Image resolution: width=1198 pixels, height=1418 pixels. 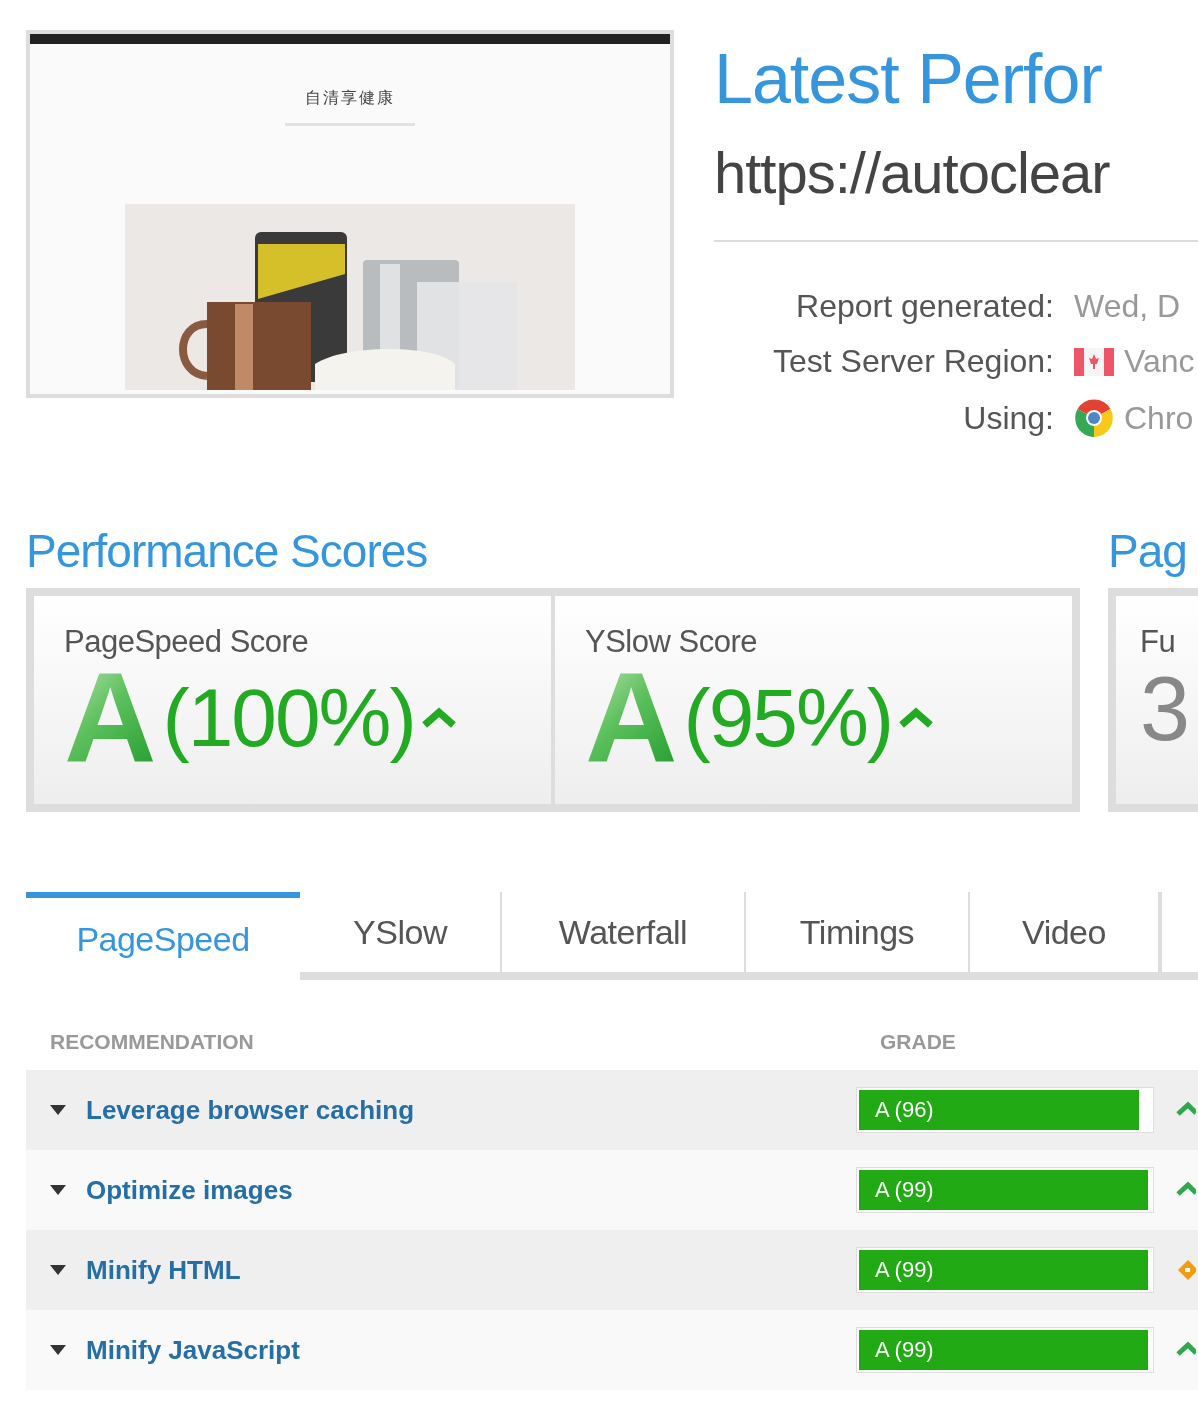 What do you see at coordinates (904, 1110) in the screenshot?
I see `grade-text: A (96)` at bounding box center [904, 1110].